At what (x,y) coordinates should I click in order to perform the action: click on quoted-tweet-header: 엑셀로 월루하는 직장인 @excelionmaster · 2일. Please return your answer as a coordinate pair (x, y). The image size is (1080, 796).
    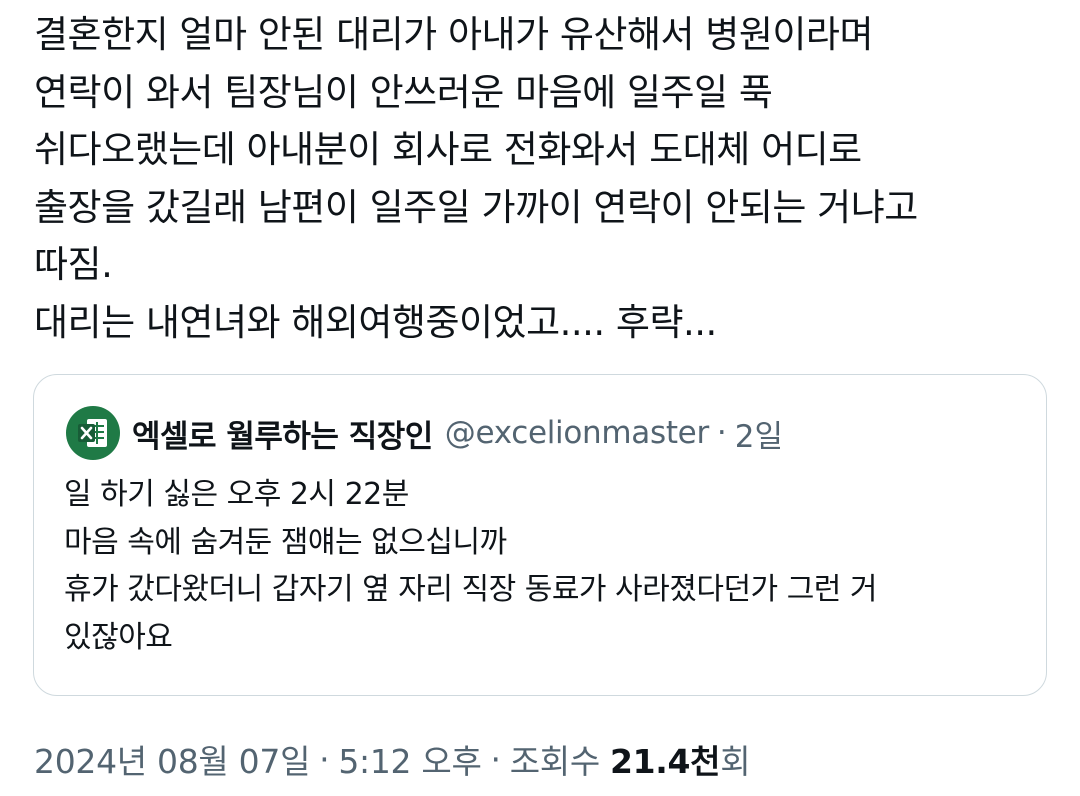
    Looking at the image, I should click on (424, 433).